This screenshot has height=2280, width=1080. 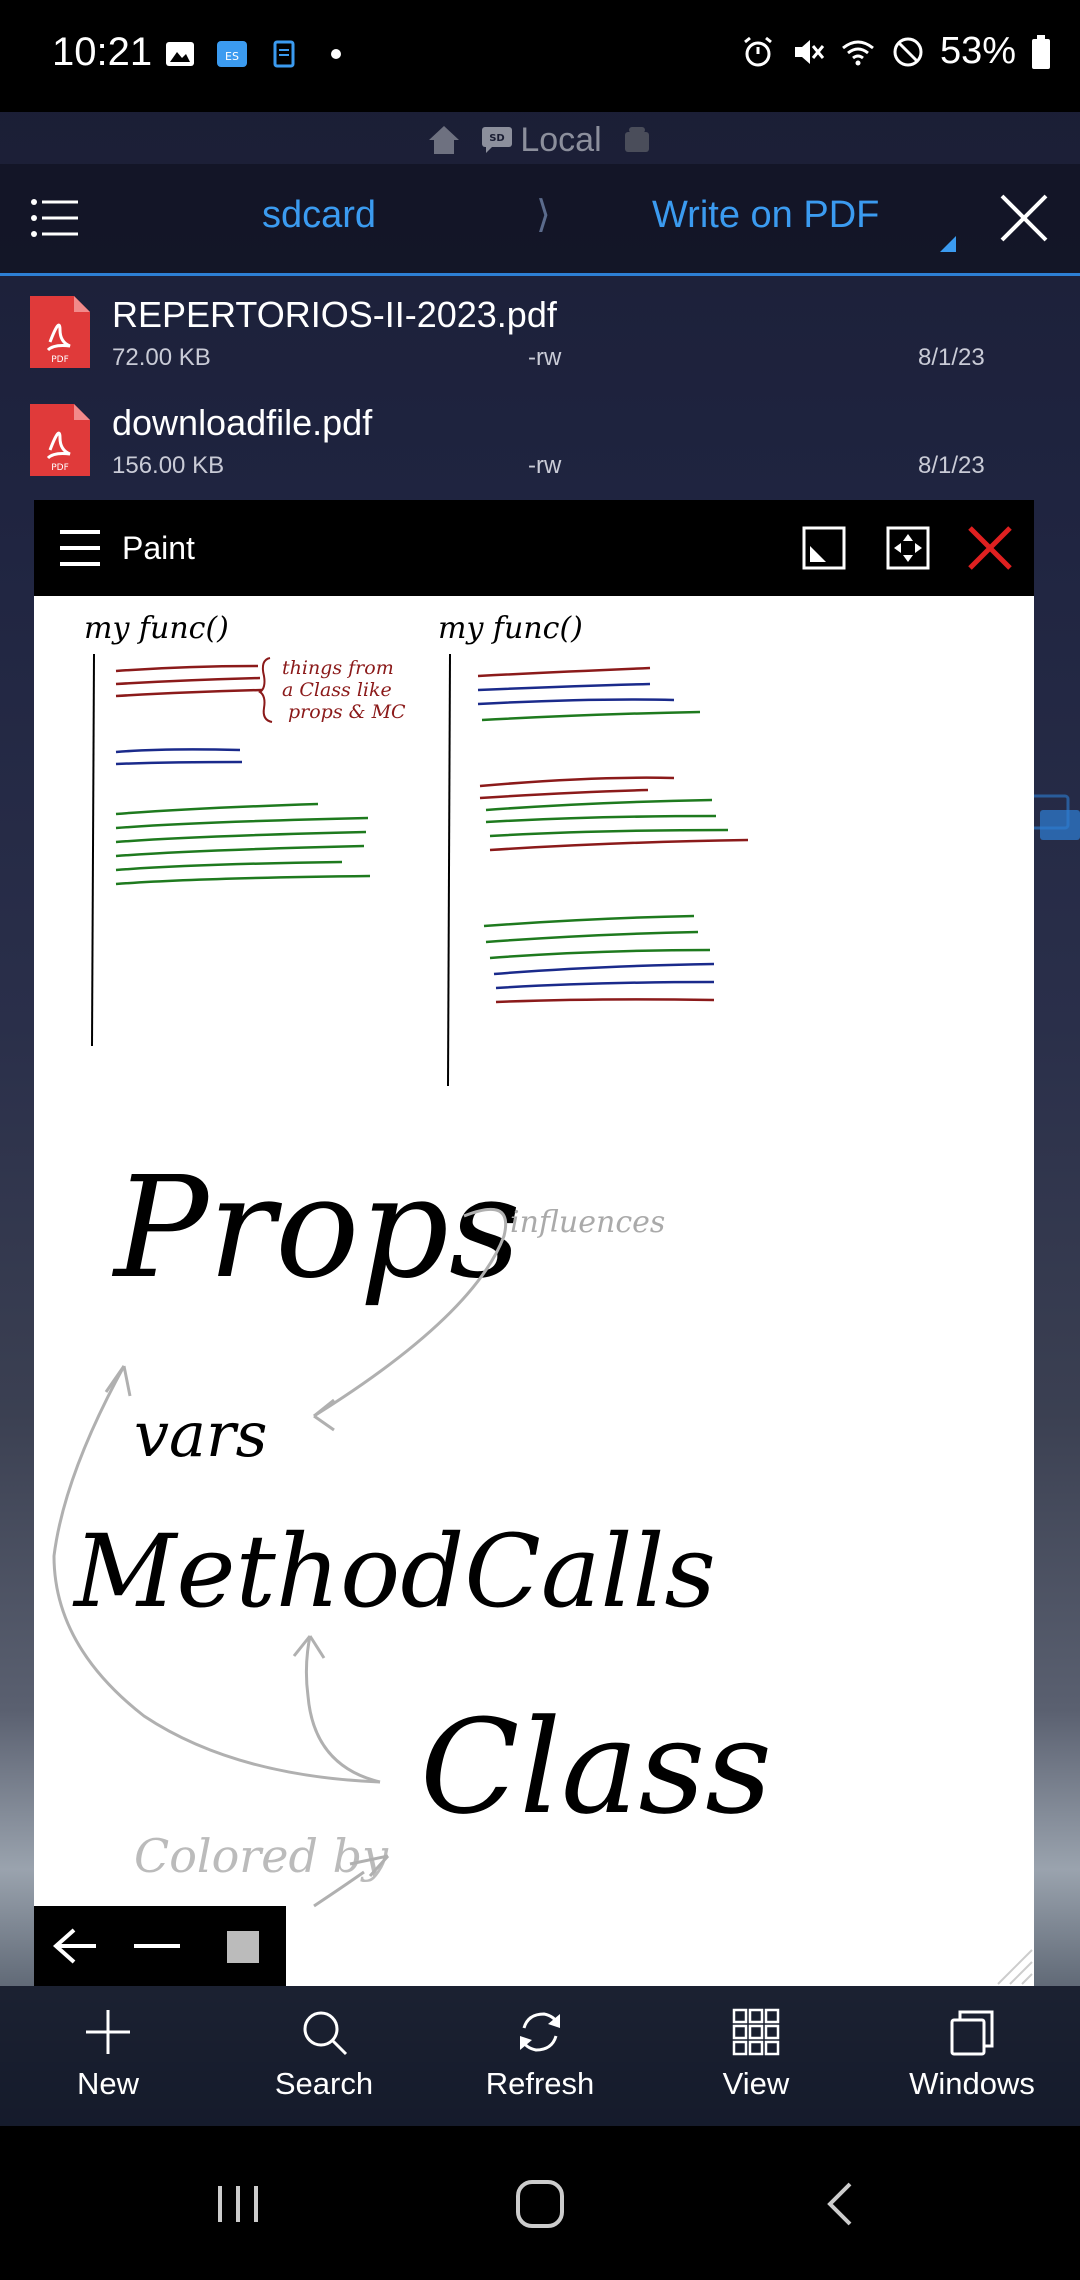 I want to click on word-class: Class, so click(x=596, y=1767).